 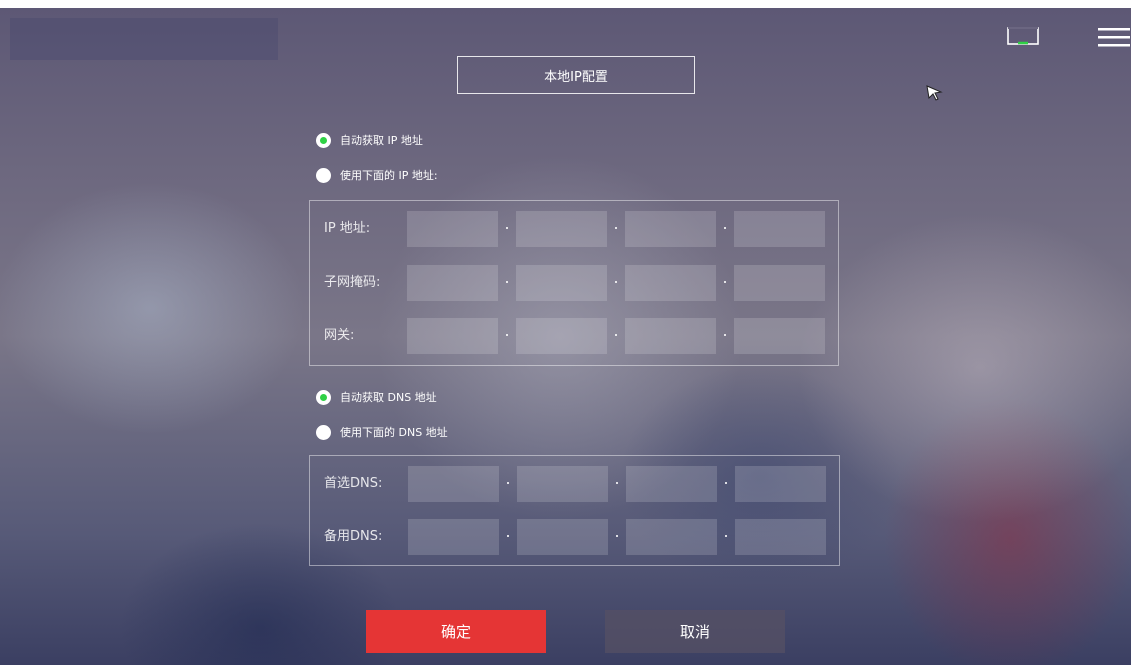 What do you see at coordinates (452, 283) in the screenshot?
I see `subnet-octet-1-input` at bounding box center [452, 283].